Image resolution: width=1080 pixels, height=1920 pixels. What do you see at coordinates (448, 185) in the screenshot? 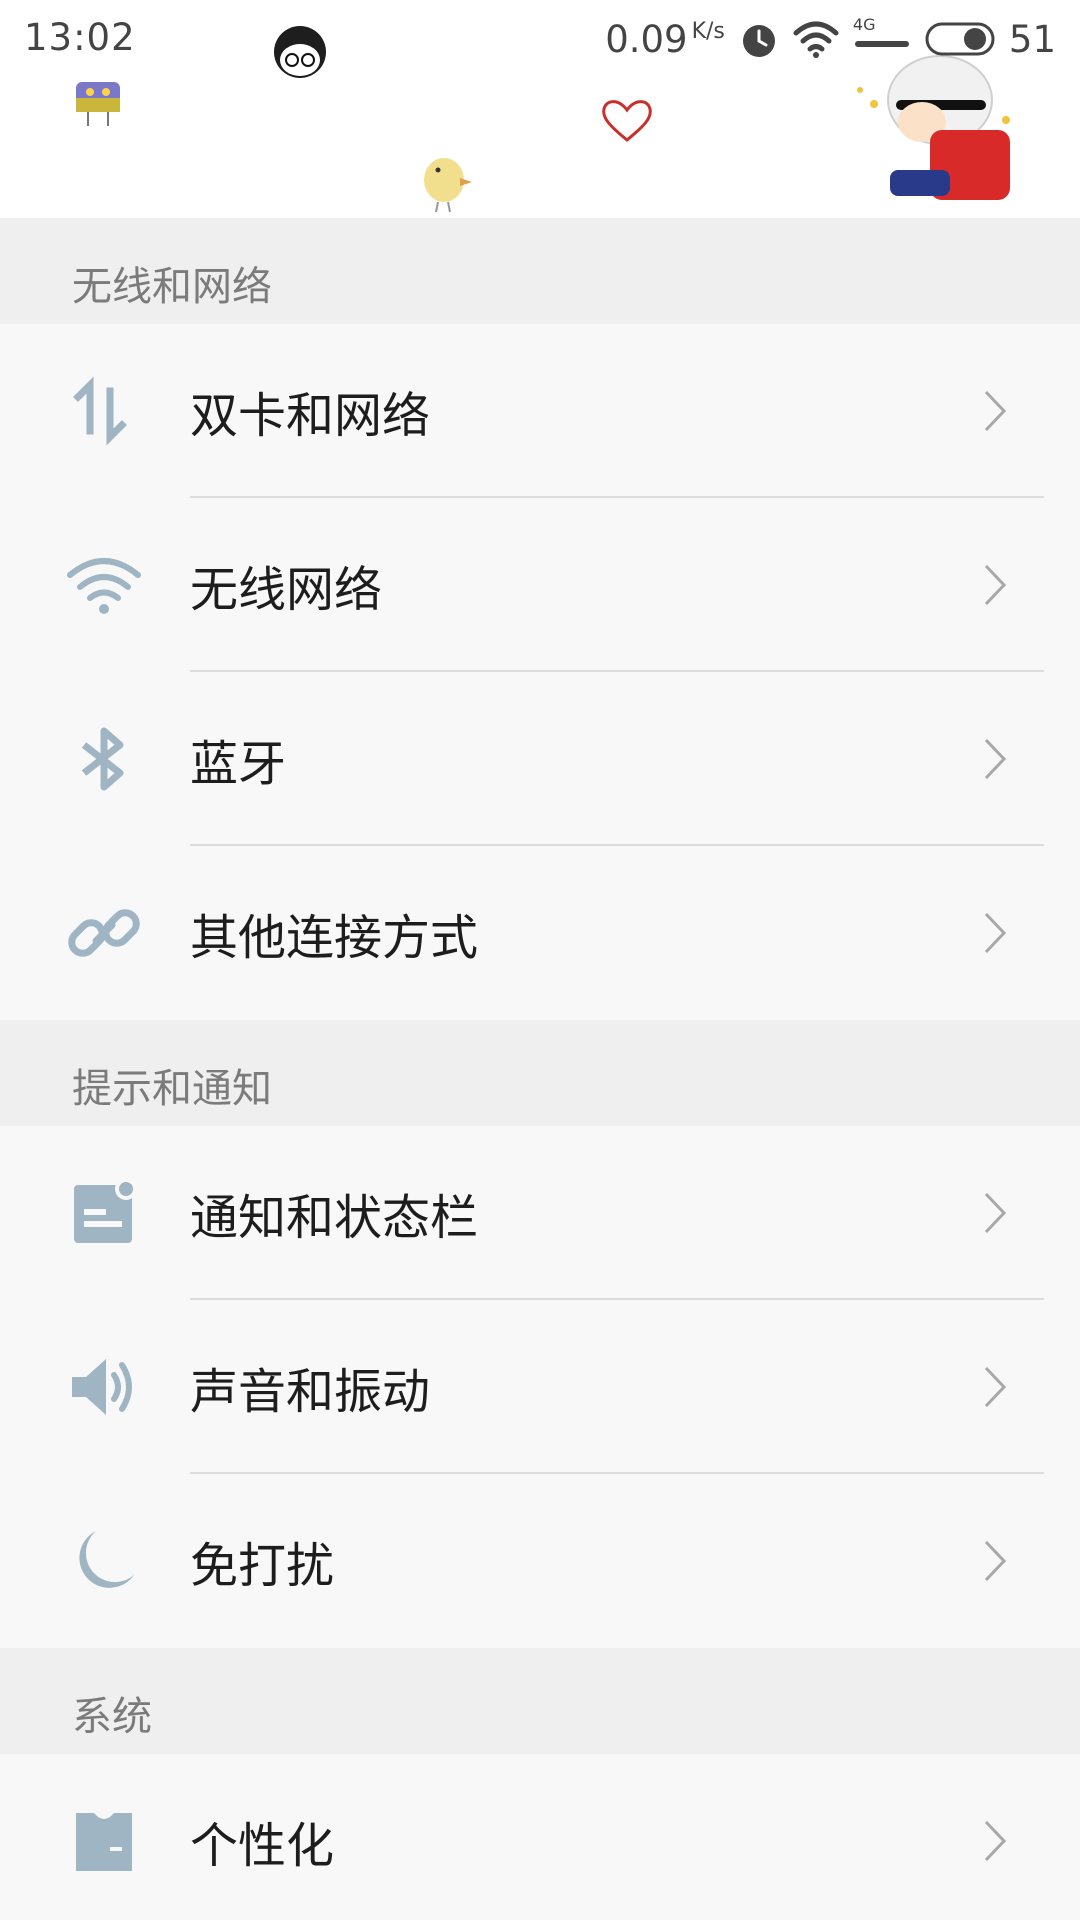
I see `sticker-bird-icon` at bounding box center [448, 185].